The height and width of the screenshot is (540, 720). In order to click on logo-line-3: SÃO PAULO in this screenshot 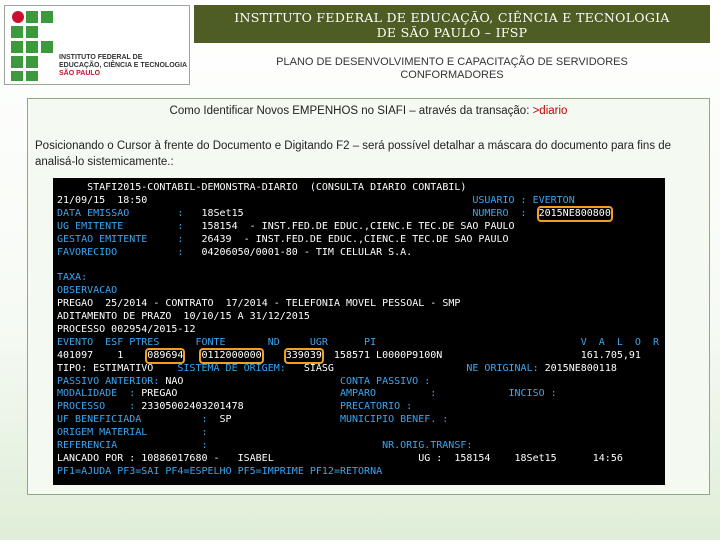, I will do `click(80, 73)`.